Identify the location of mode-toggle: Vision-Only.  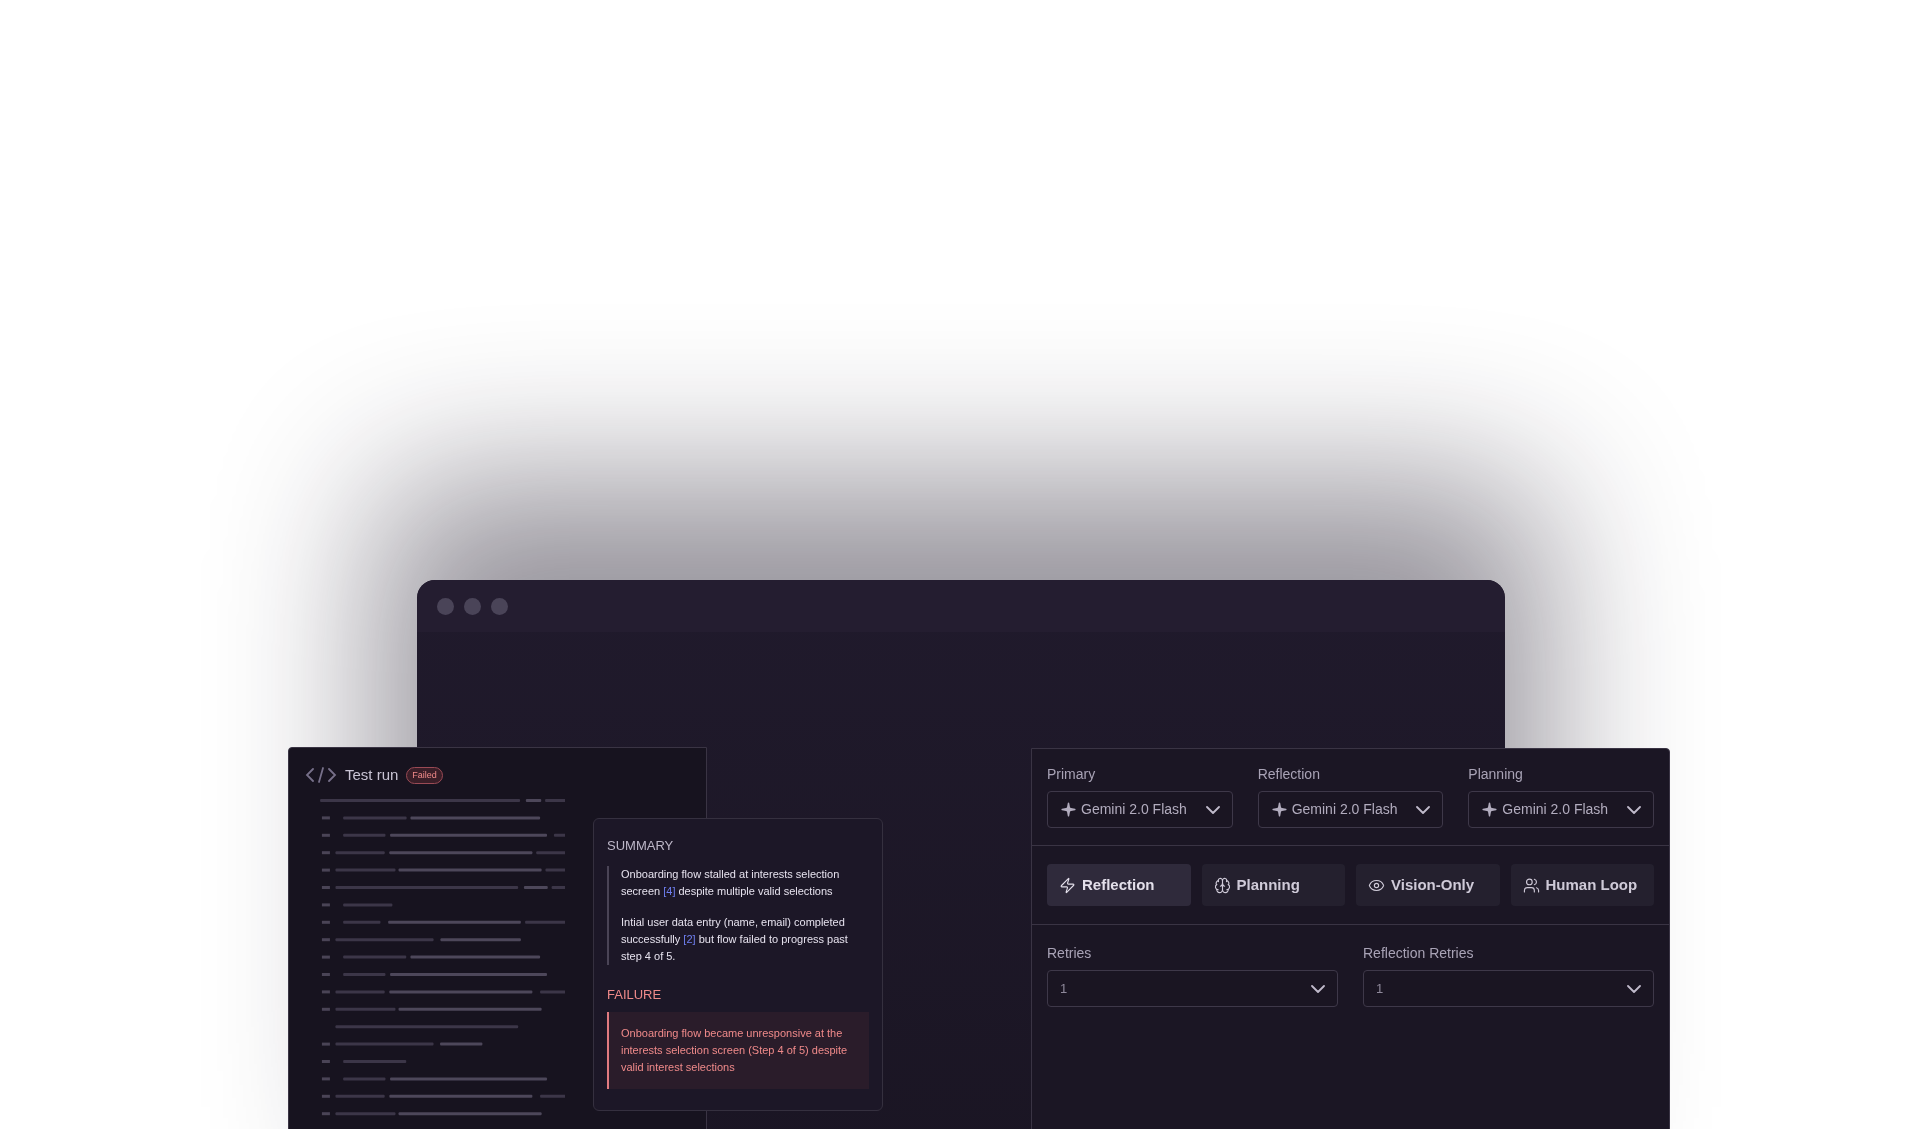
(1428, 885).